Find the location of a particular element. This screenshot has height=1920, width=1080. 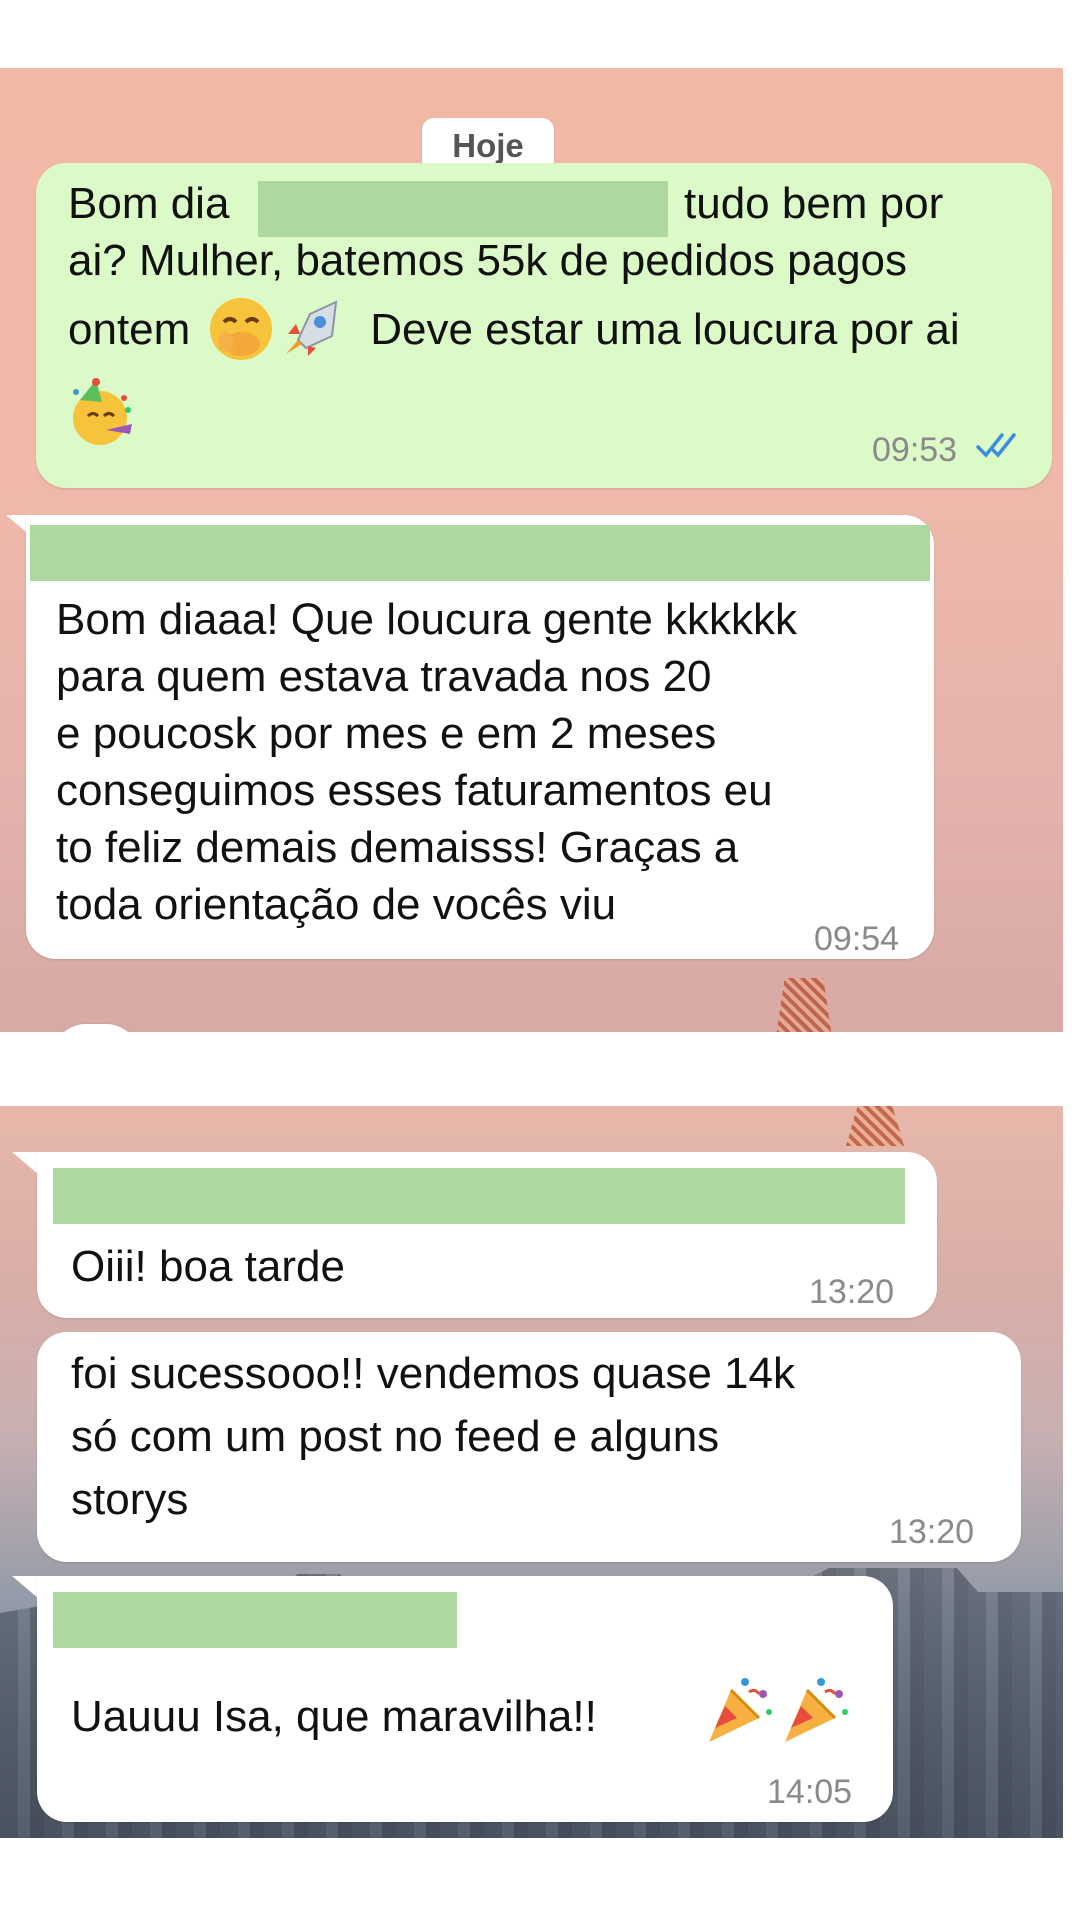

message-text-part: ai? Mulher, batemos 55k de pedidos pagos is located at coordinates (488, 260).